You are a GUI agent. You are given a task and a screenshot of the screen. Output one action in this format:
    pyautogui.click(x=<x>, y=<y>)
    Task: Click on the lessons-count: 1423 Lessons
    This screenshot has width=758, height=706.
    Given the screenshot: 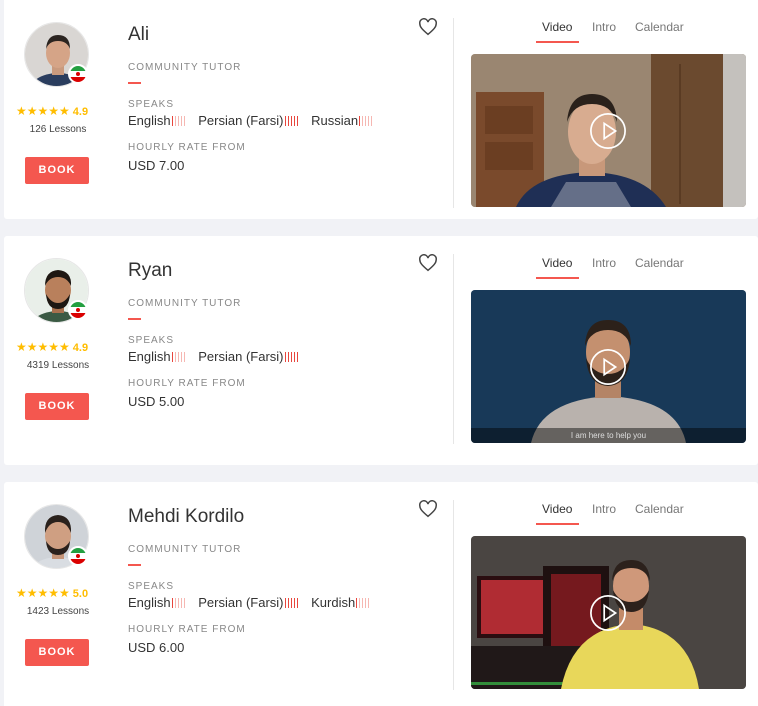 What is the action you would take?
    pyautogui.click(x=58, y=611)
    